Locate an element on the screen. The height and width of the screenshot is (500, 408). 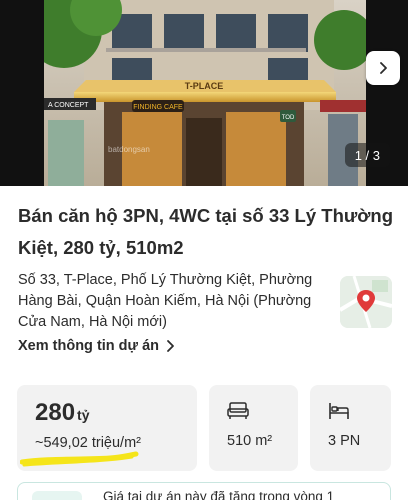
tod-sign: TOD is located at coordinates (288, 118).